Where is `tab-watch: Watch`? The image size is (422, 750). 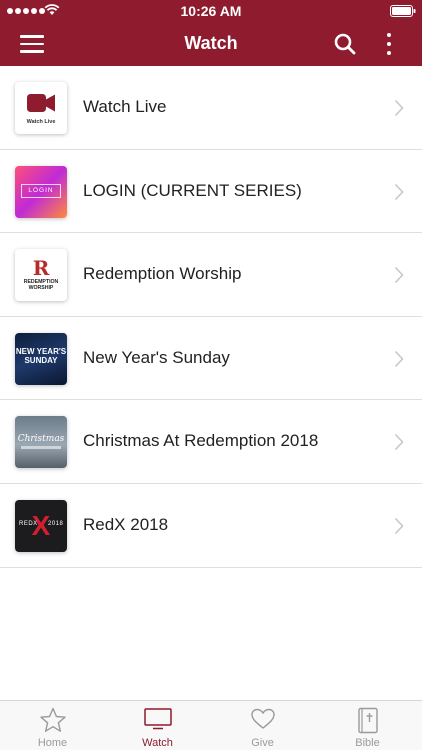
tab-watch: Watch is located at coordinates (157, 725).